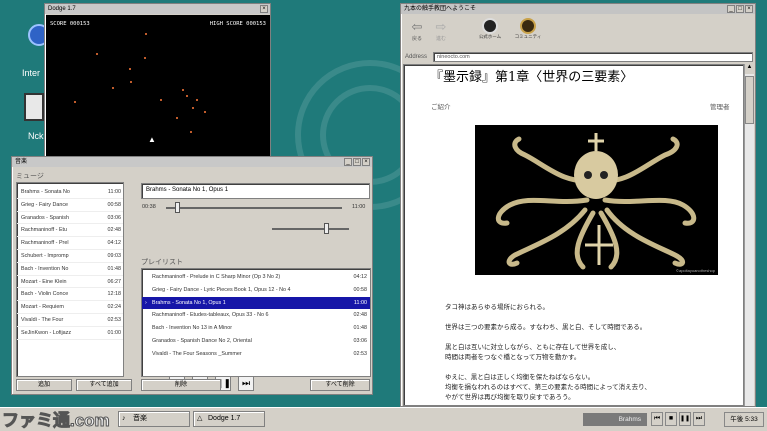 This screenshot has width=767, height=431. What do you see at coordinates (441, 30) in the screenshot?
I see `forward-button: ⇨ 進む` at bounding box center [441, 30].